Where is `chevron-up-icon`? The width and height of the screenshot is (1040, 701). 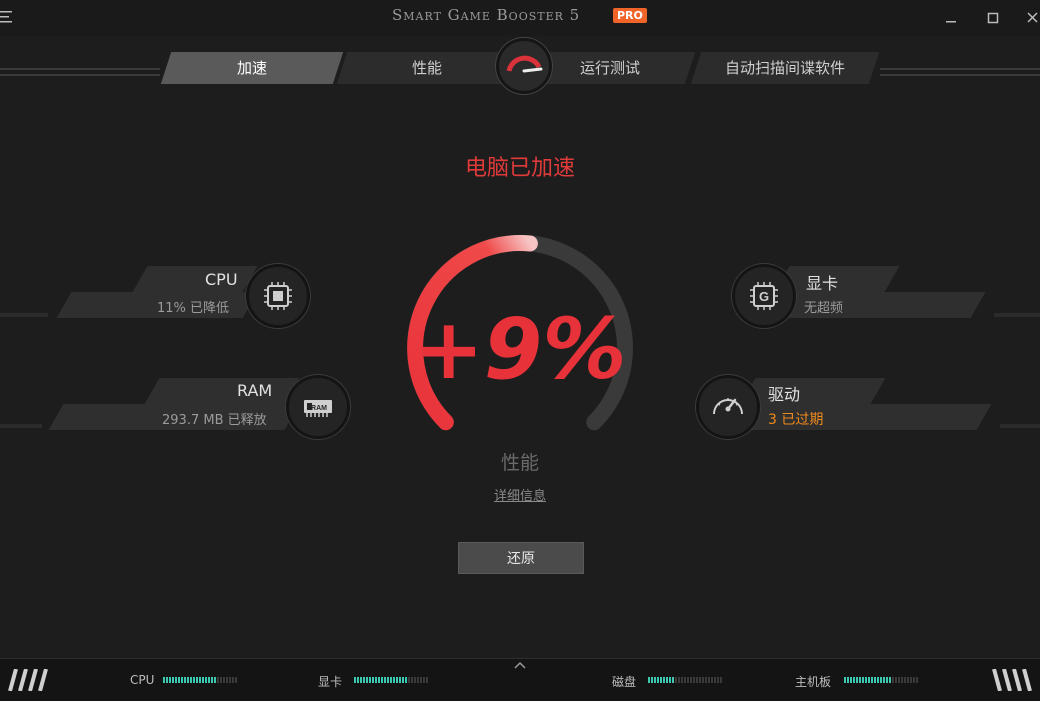
chevron-up-icon is located at coordinates (520, 665).